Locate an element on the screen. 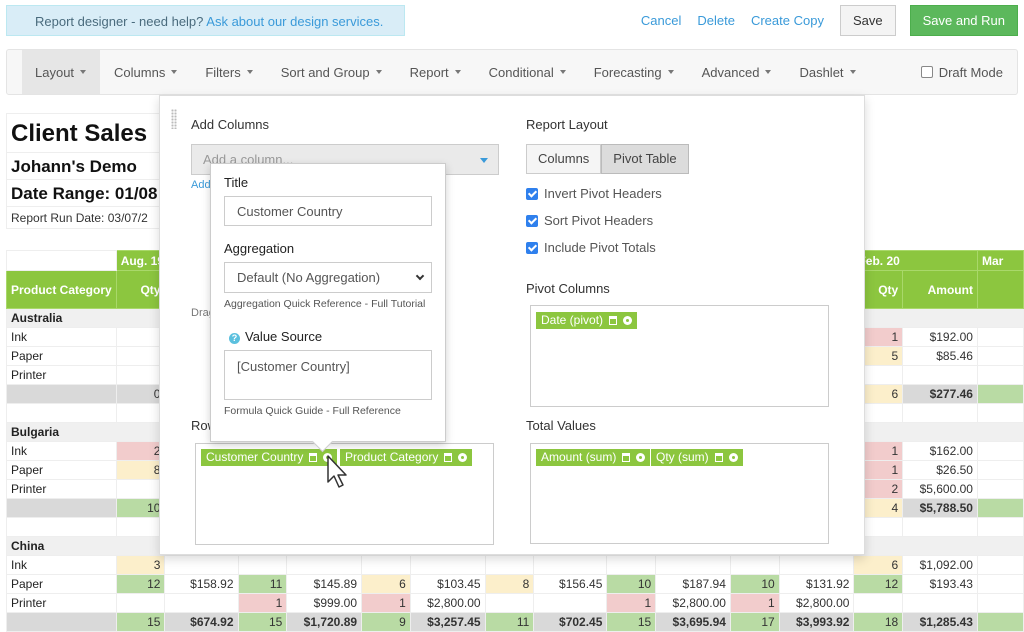 Image resolution: width=1024 pixels, height=632 pixels. qty-cell: 2 is located at coordinates (140, 451).